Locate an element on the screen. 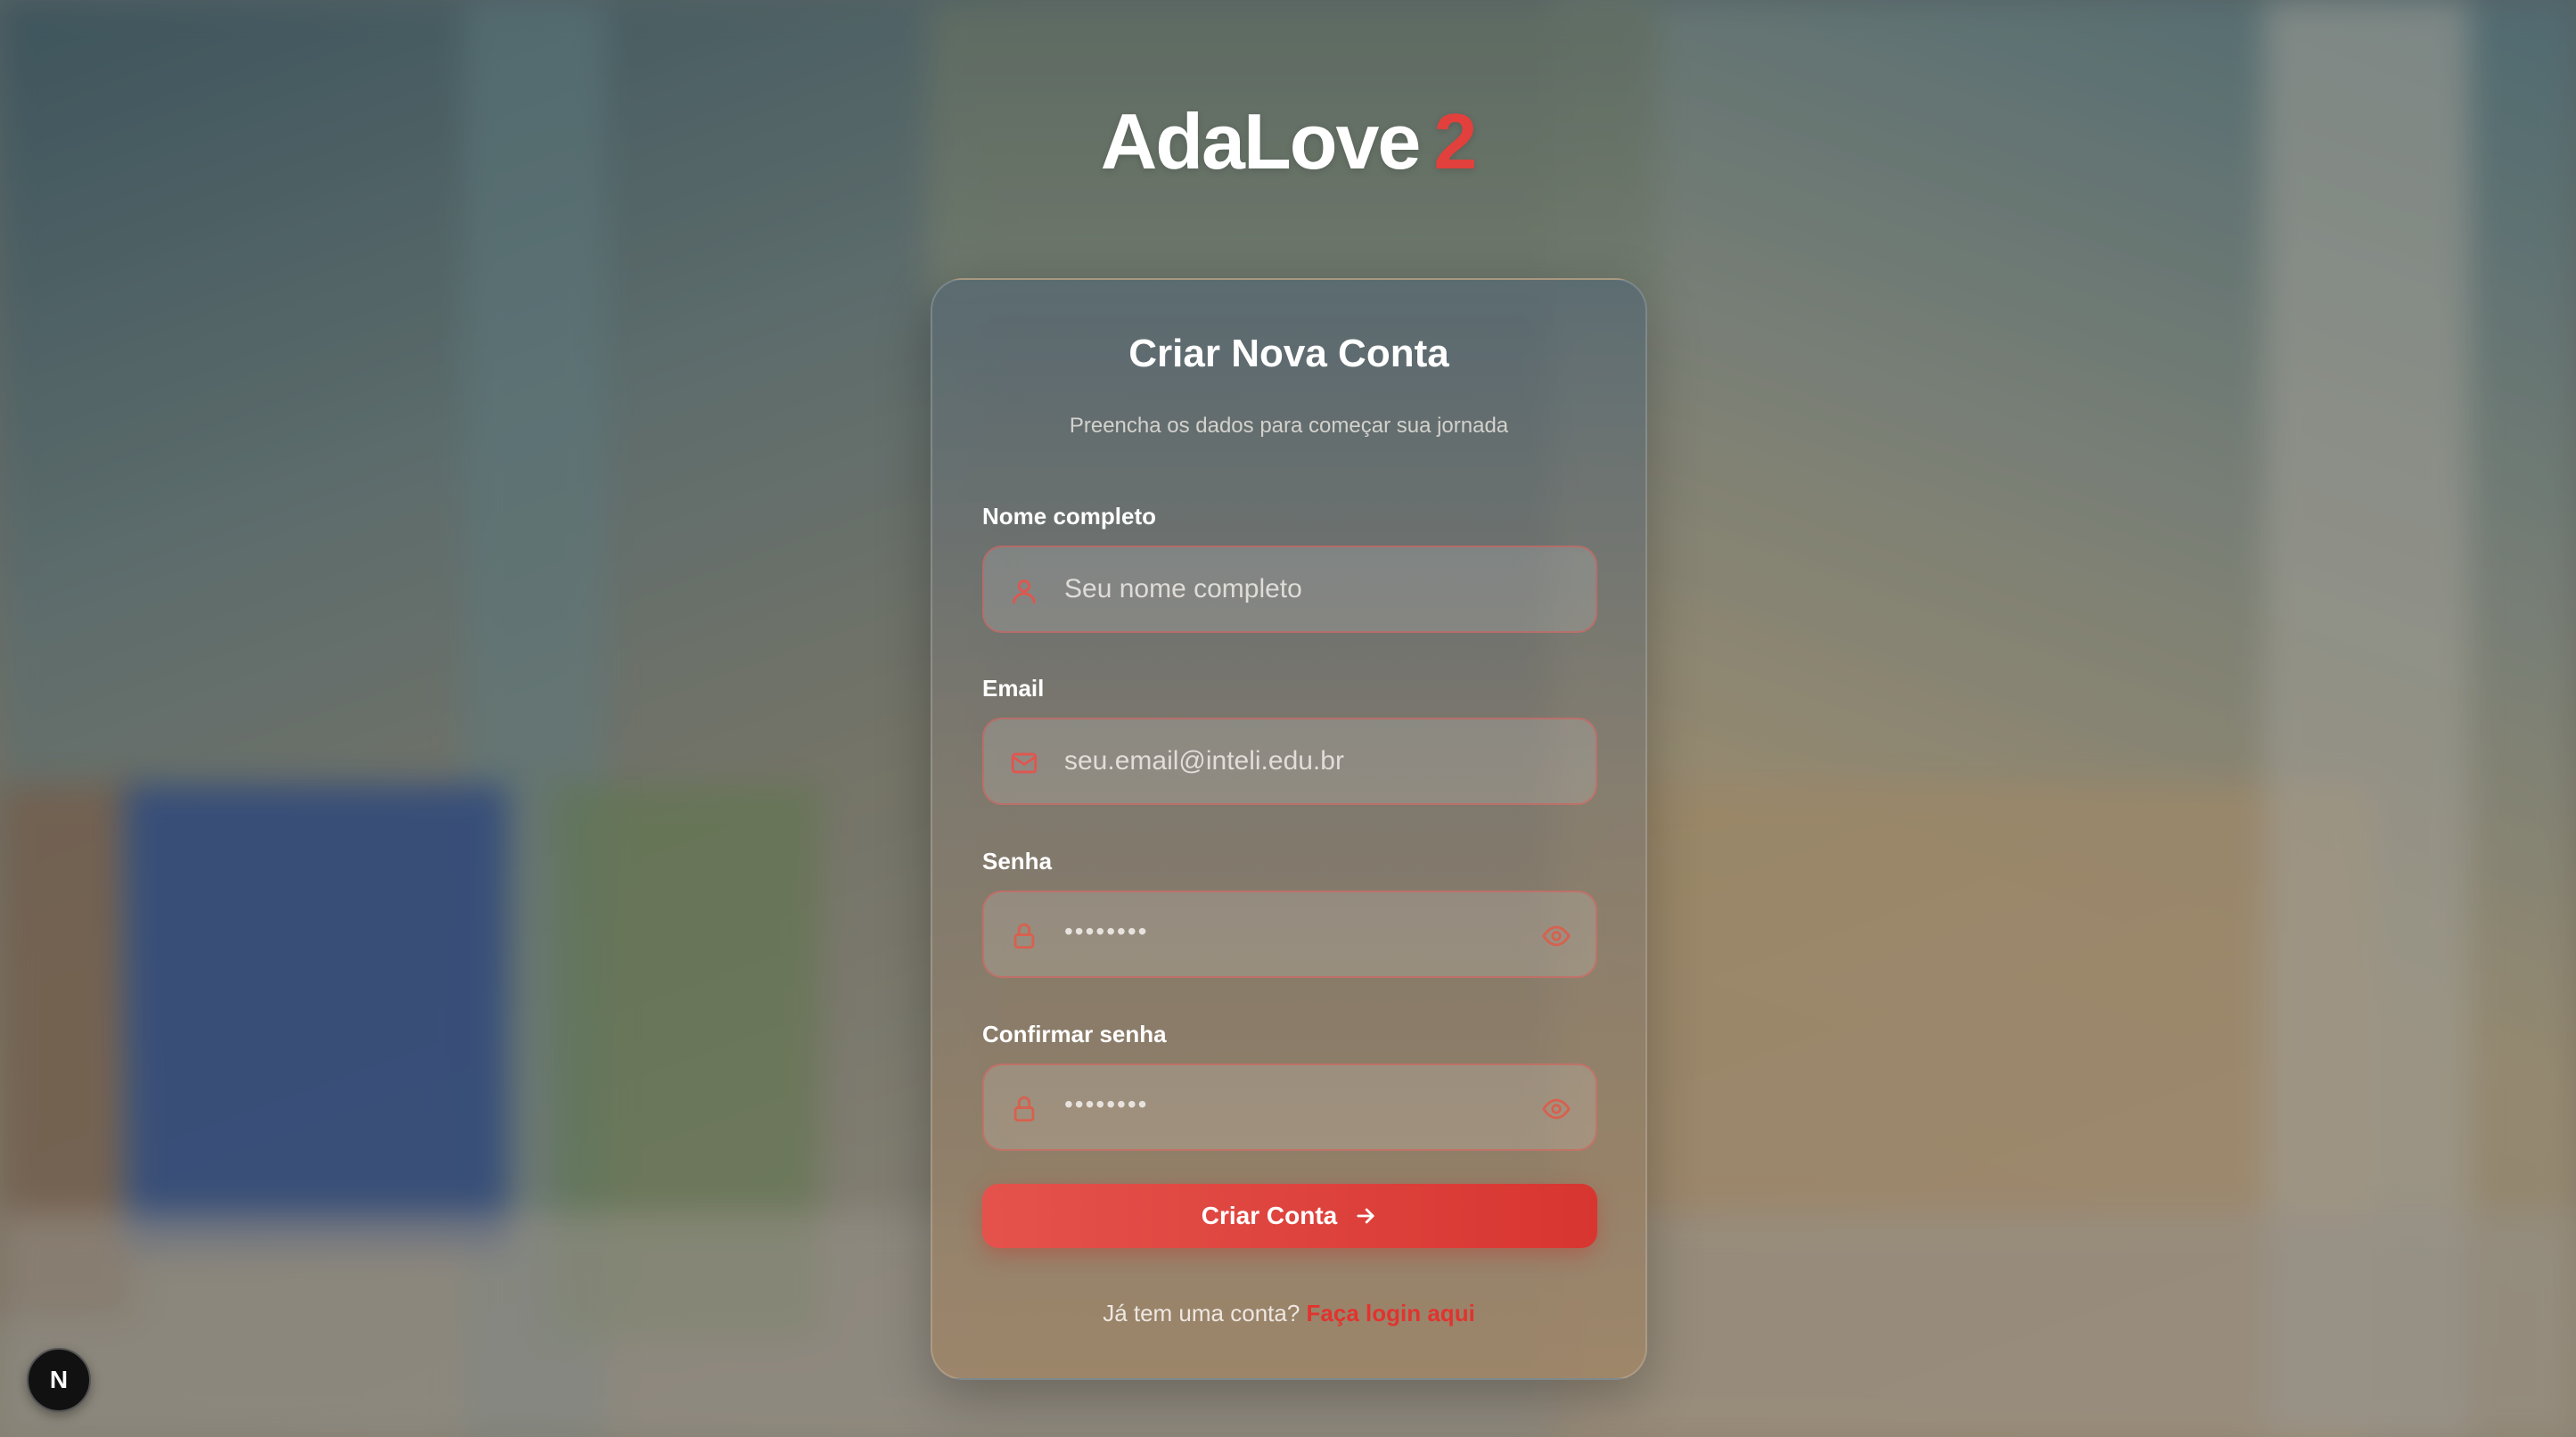 The height and width of the screenshot is (1437, 2576). confirm-password-field: •••••••• is located at coordinates (1289, 1107).